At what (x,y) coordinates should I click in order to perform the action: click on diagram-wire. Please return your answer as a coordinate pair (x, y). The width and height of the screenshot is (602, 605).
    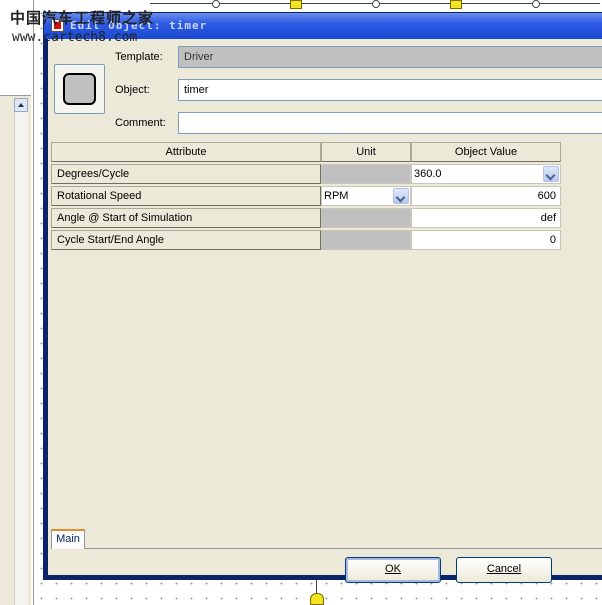
    Looking at the image, I should click on (316, 587).